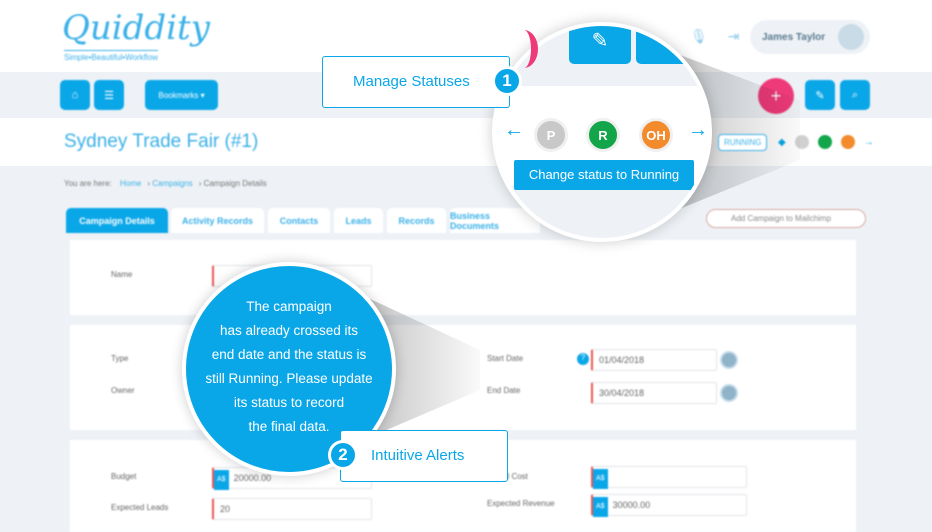 This screenshot has width=932, height=532. Describe the element at coordinates (289, 426) in the screenshot. I see `alert-line: the final data.` at that location.